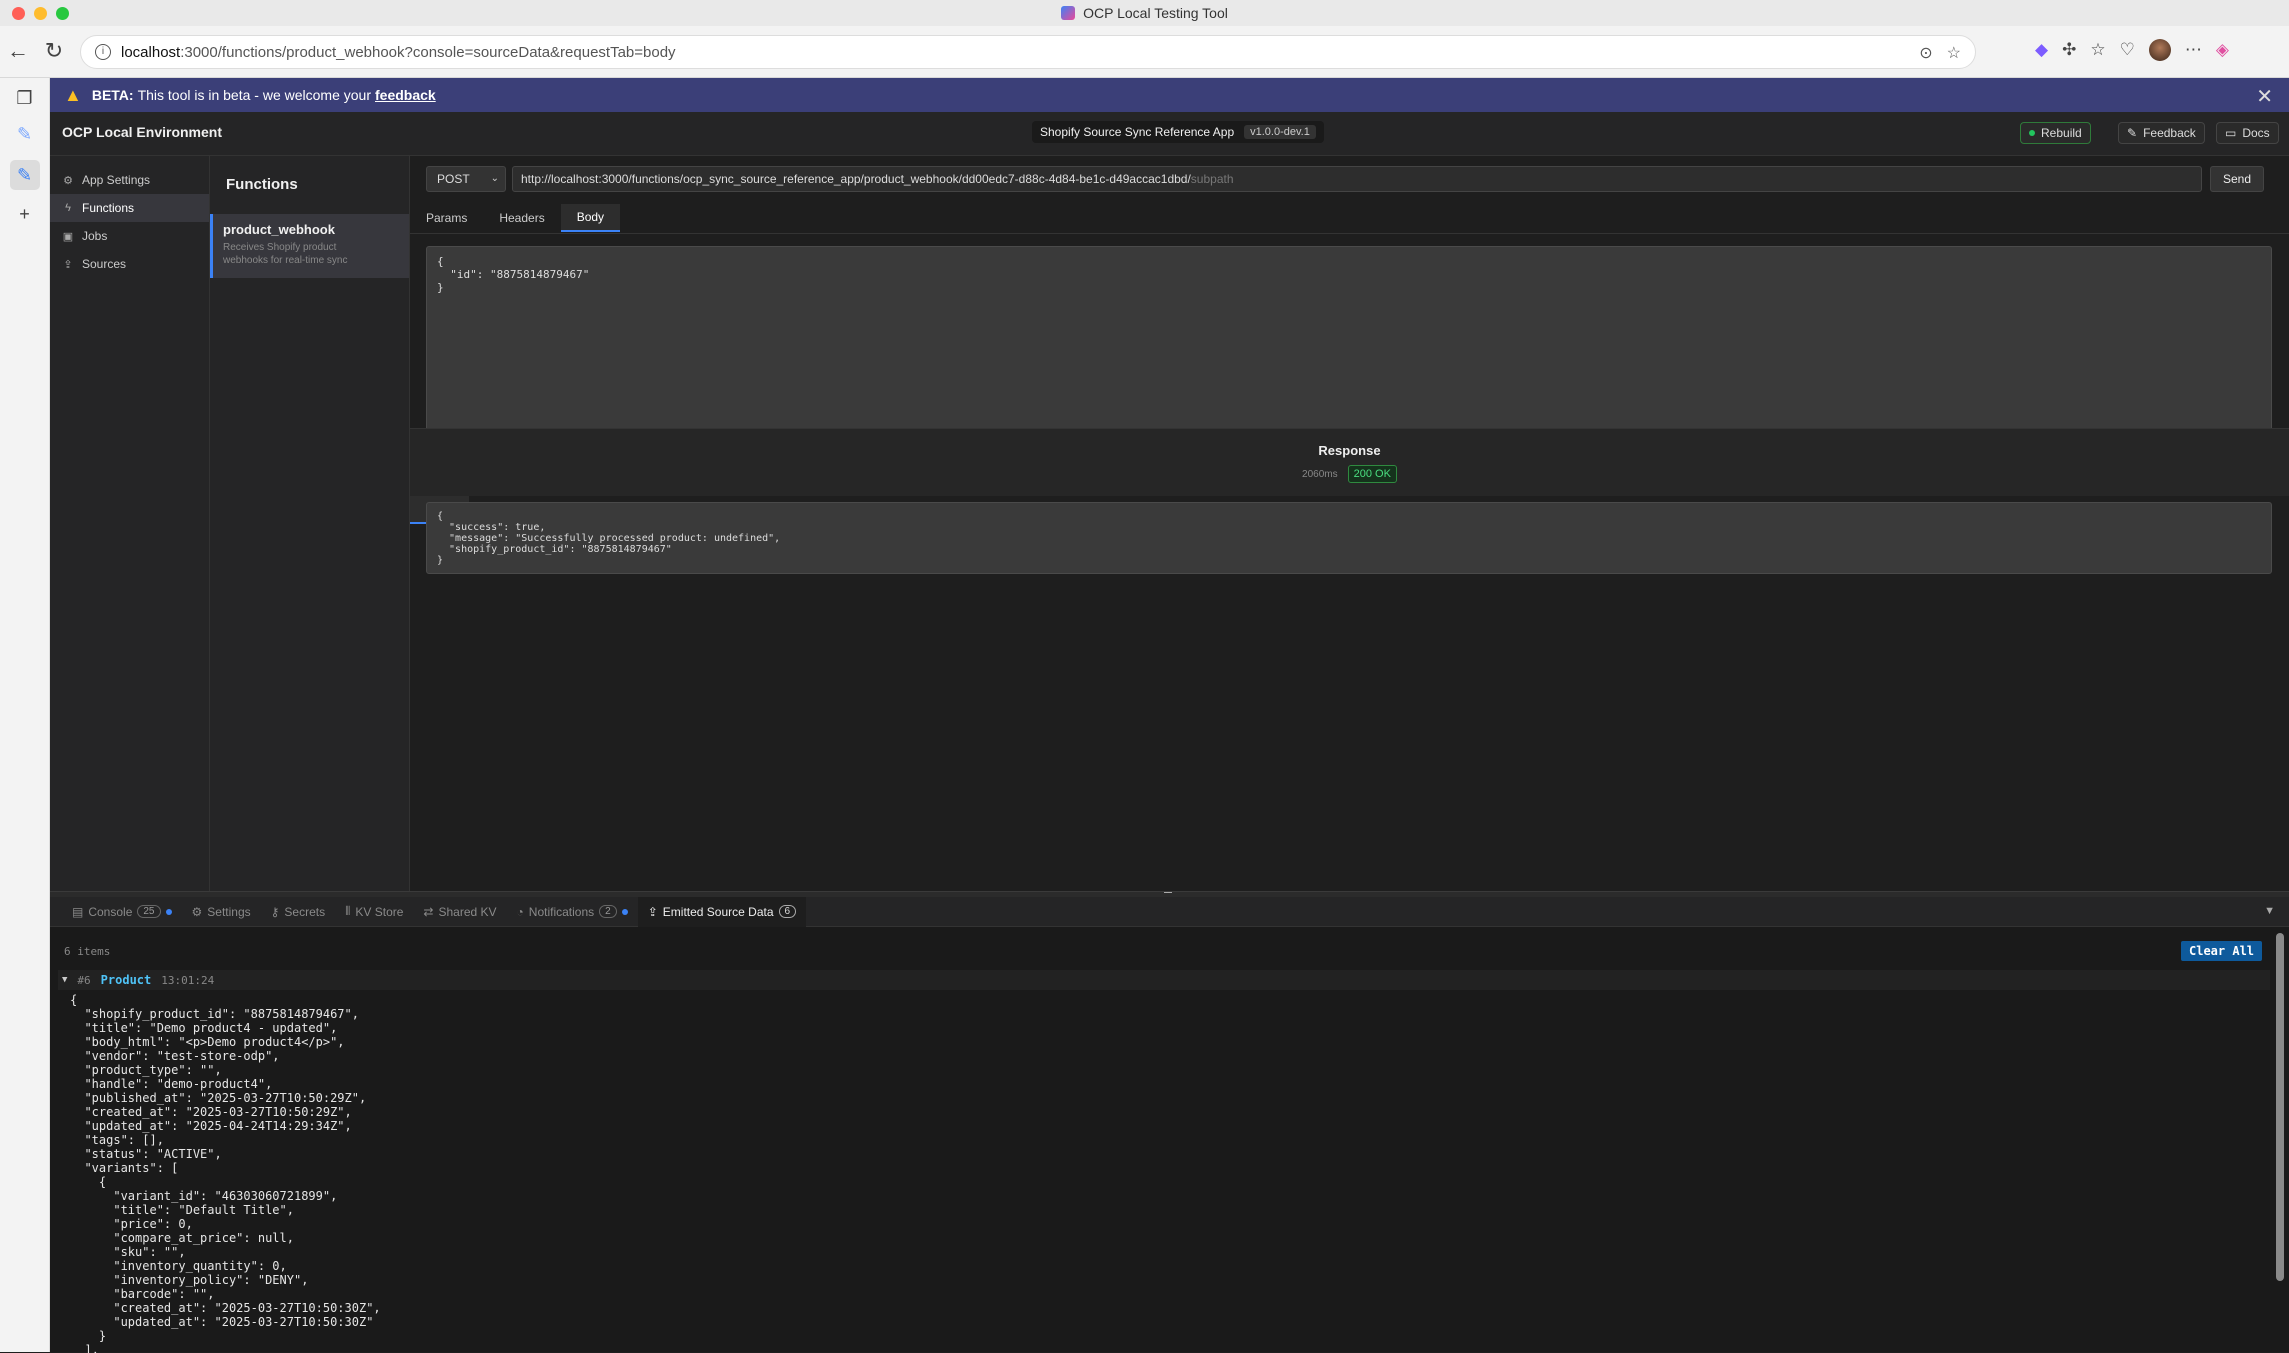  Describe the element at coordinates (25, 99) in the screenshot. I see `tabs-icon: ❐` at that location.